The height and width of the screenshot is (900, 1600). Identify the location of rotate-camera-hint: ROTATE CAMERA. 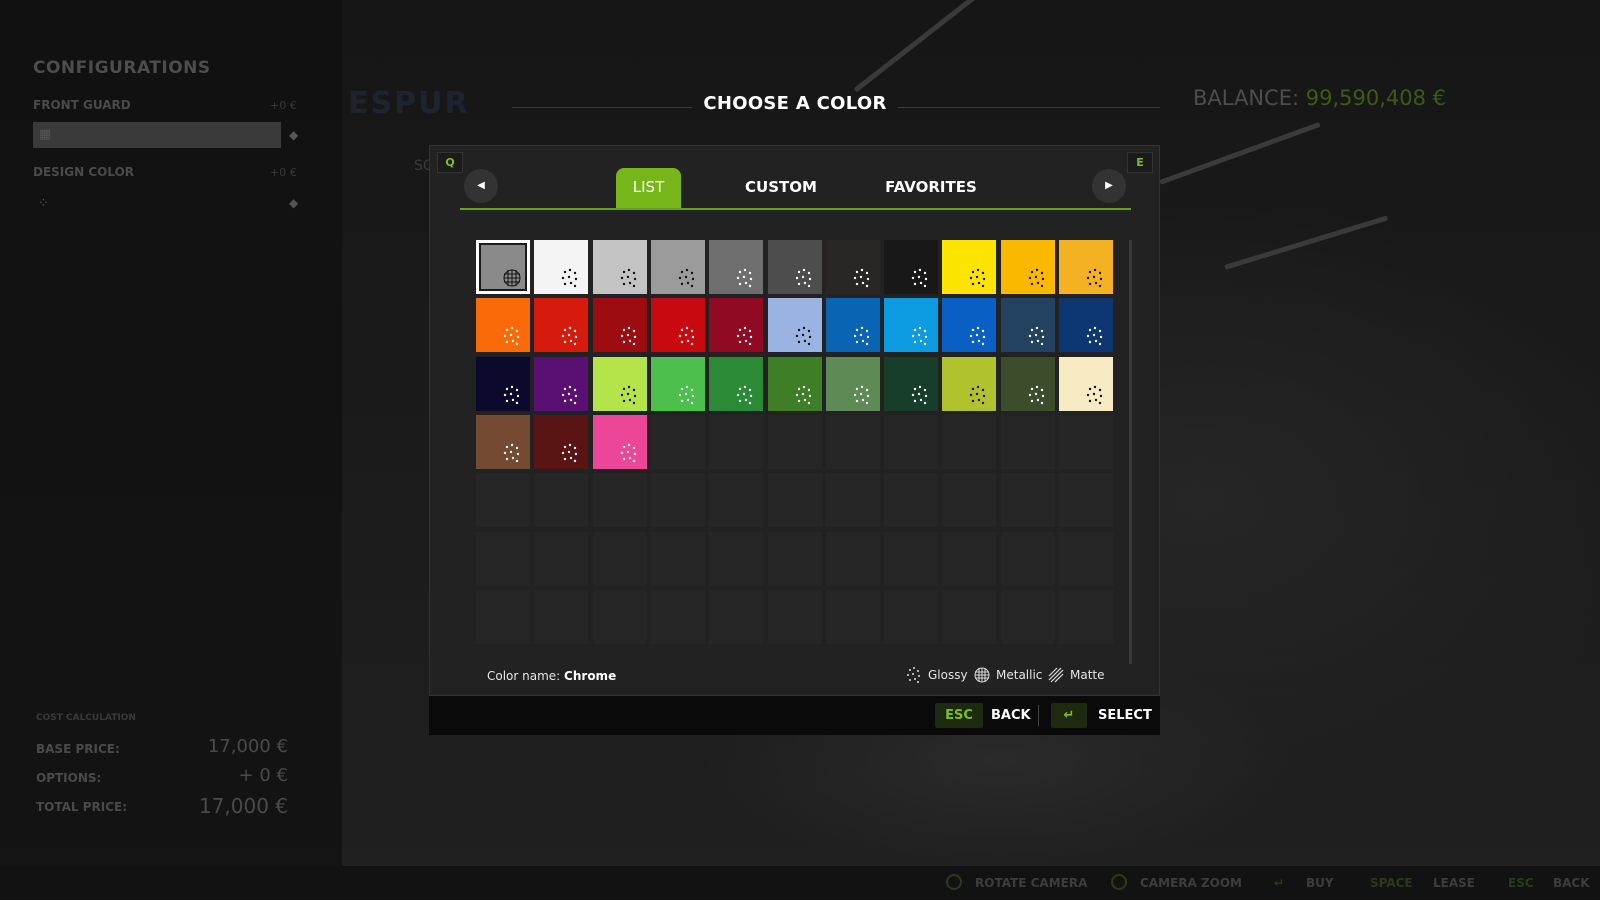
(1031, 883).